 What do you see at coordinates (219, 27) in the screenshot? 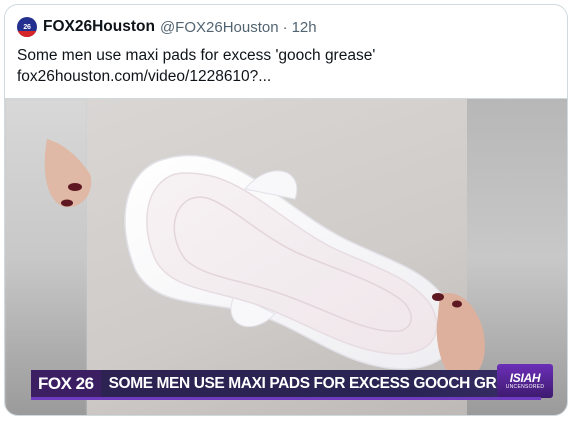
I see `user-handle: @FOX26Houston` at bounding box center [219, 27].